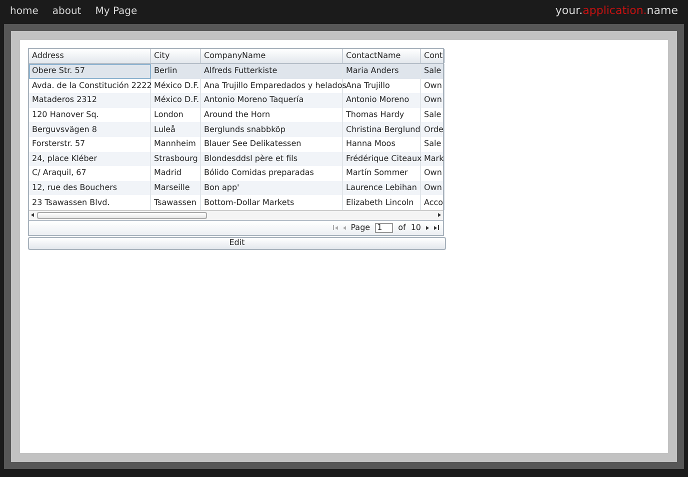 Image resolution: width=688 pixels, height=477 pixels. I want to click on horizontal-scrollbar, so click(236, 215).